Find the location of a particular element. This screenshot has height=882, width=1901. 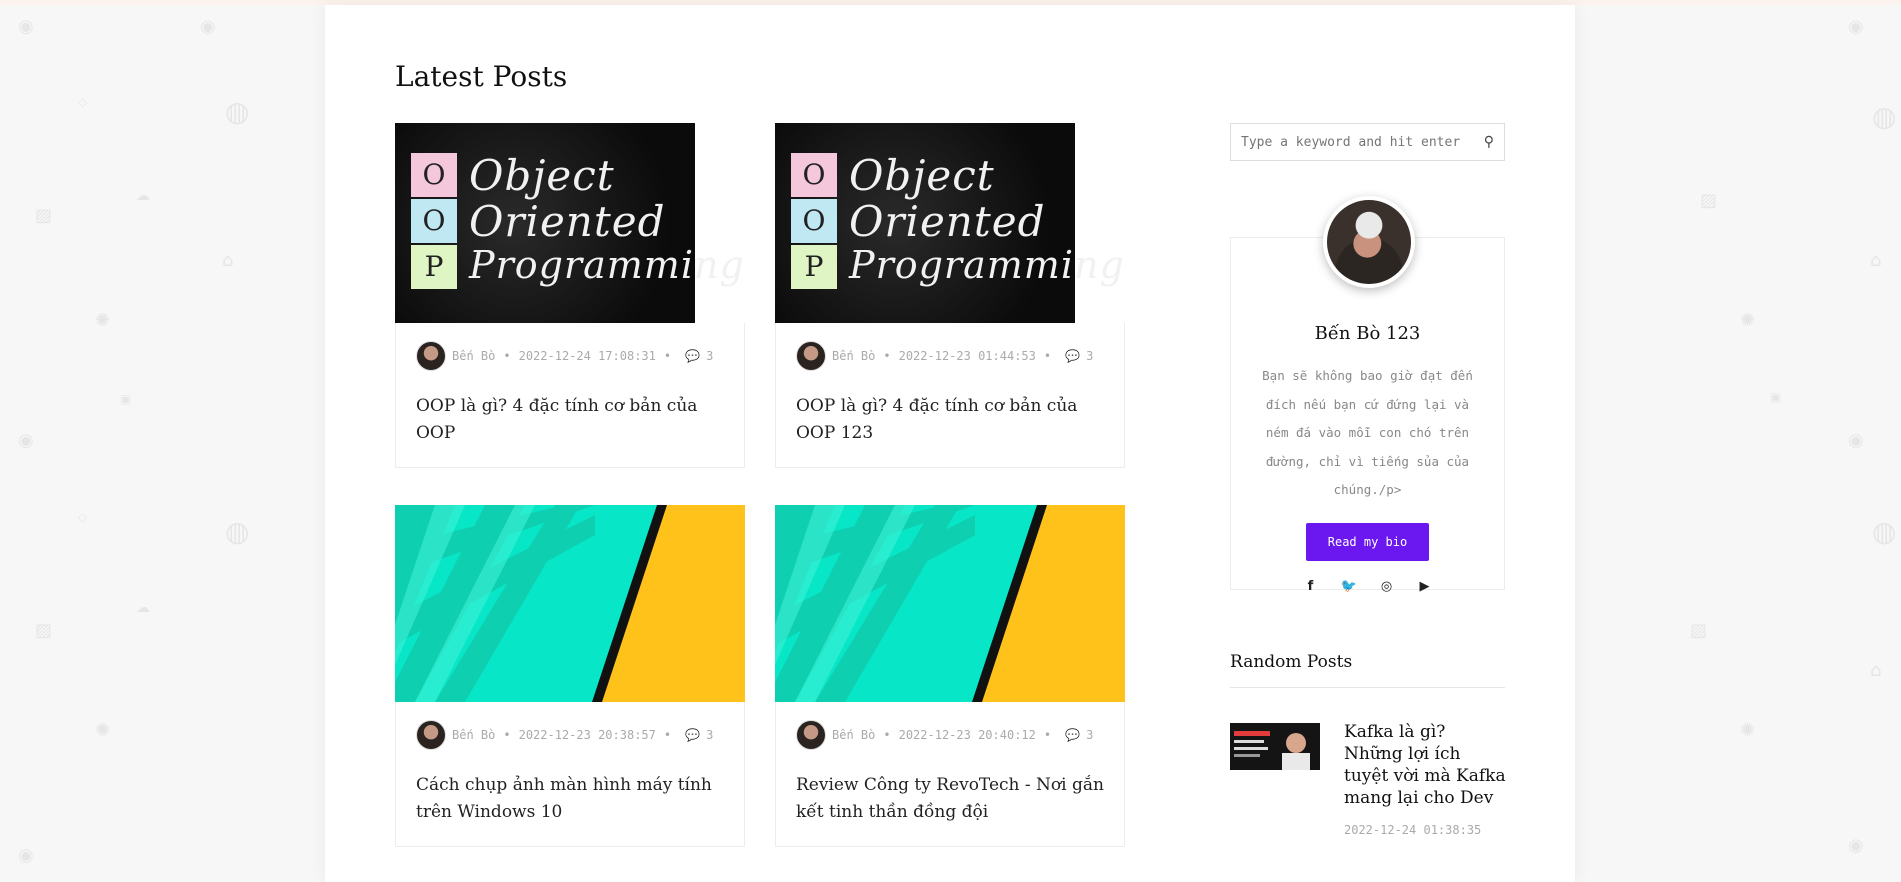

post-meta: Bến Bò • 2022-12-23 20:40:12 • 💬 3 is located at coordinates (950, 735).